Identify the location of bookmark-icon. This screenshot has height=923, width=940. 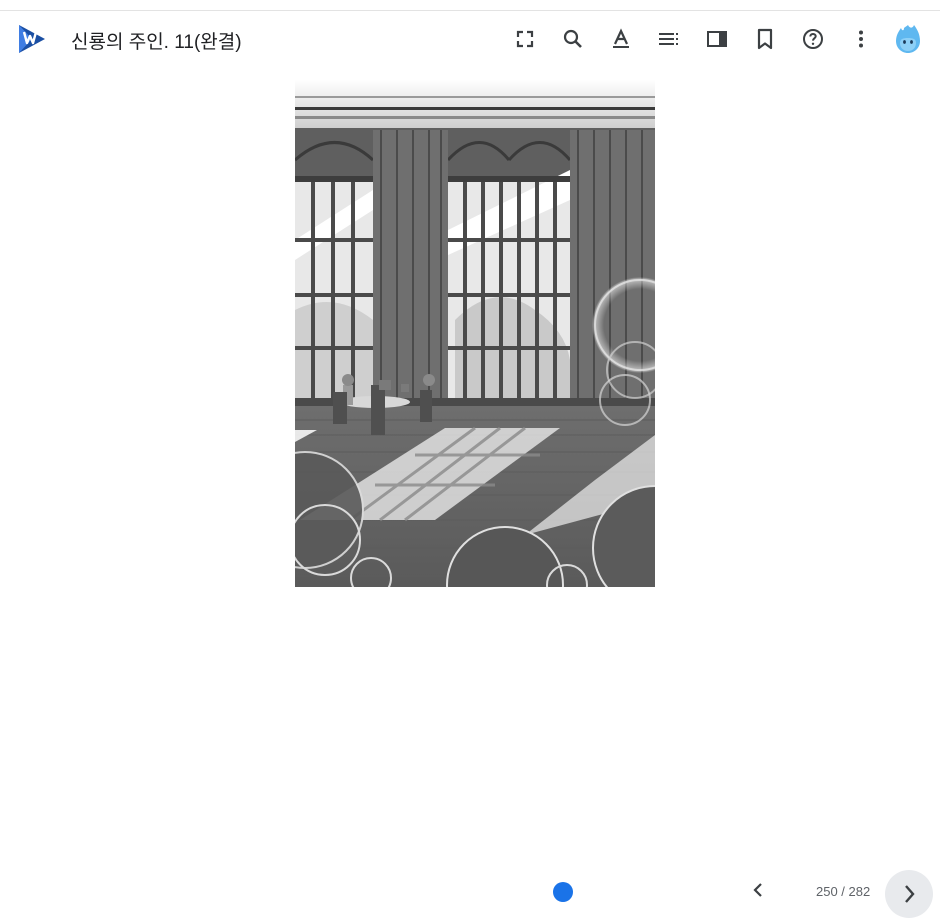
(765, 39).